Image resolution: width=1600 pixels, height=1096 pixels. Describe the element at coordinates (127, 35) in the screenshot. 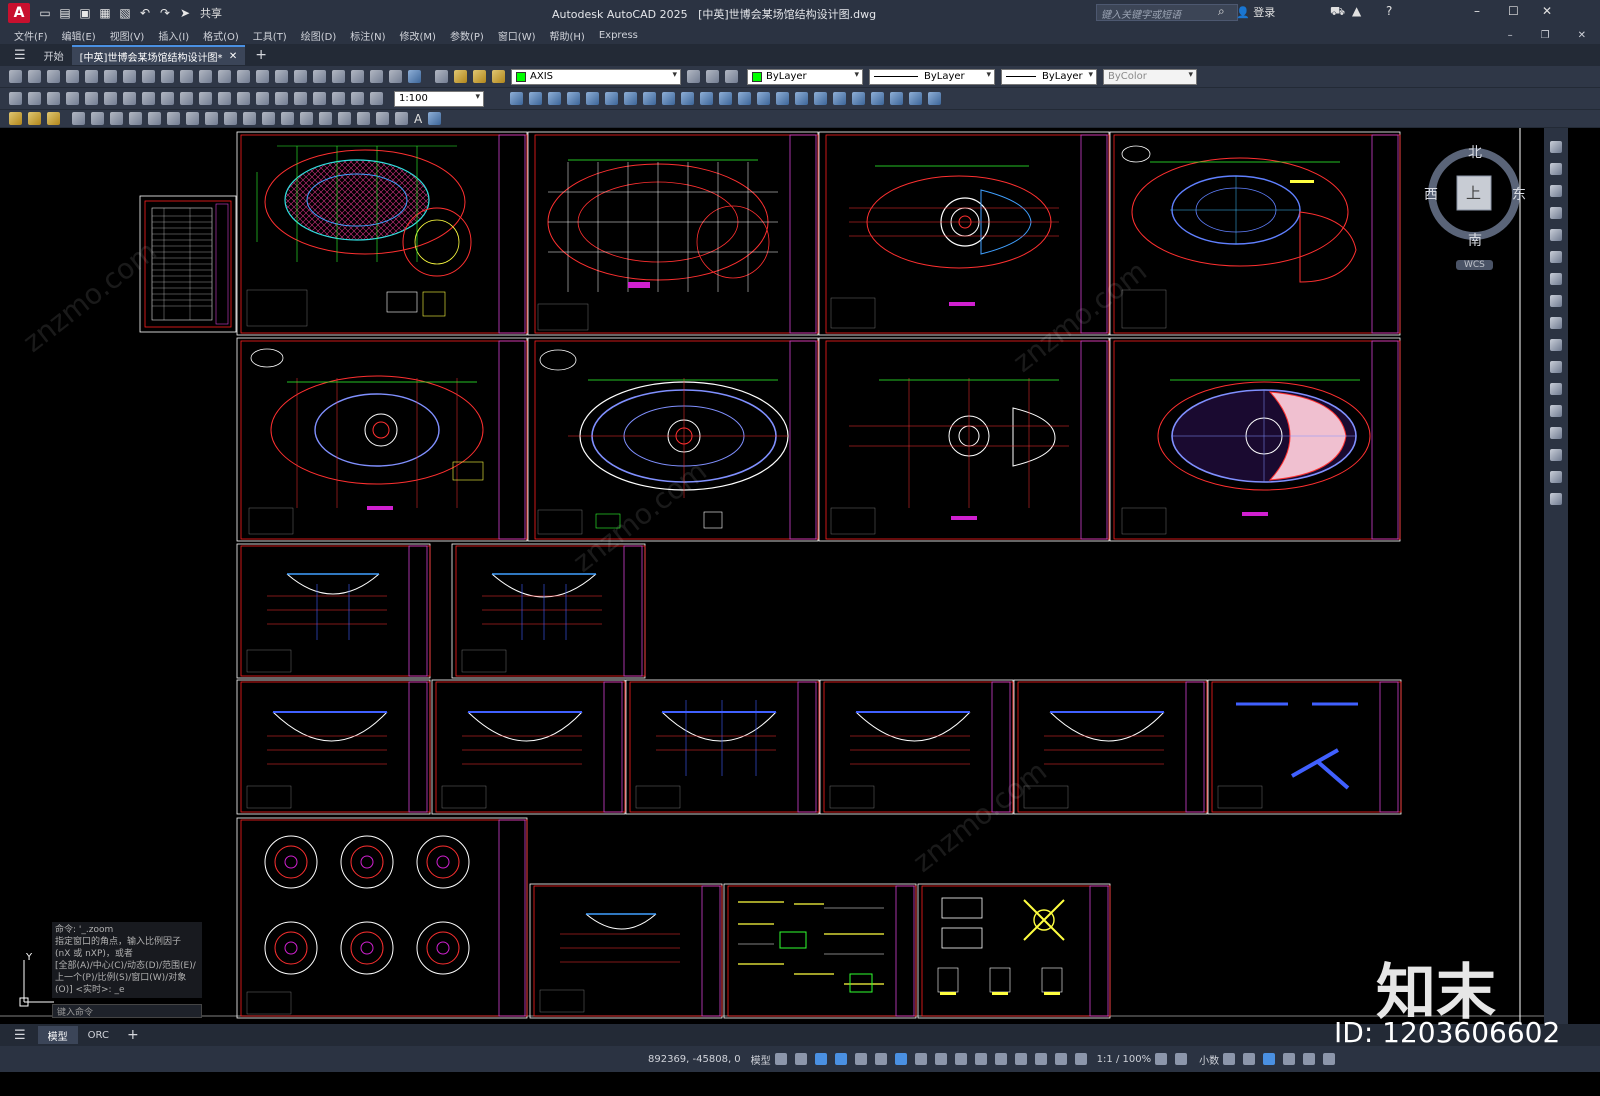

I see `menu-view: 视图(V)` at that location.